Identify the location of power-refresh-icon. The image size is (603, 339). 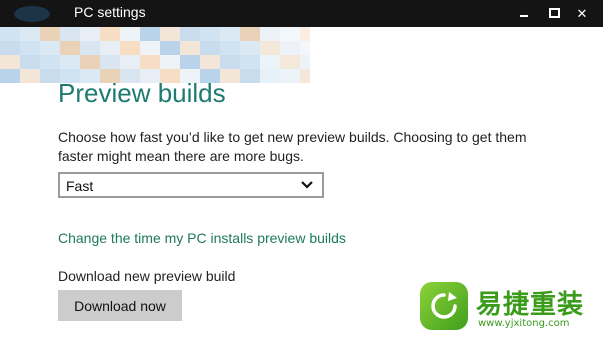
(444, 305).